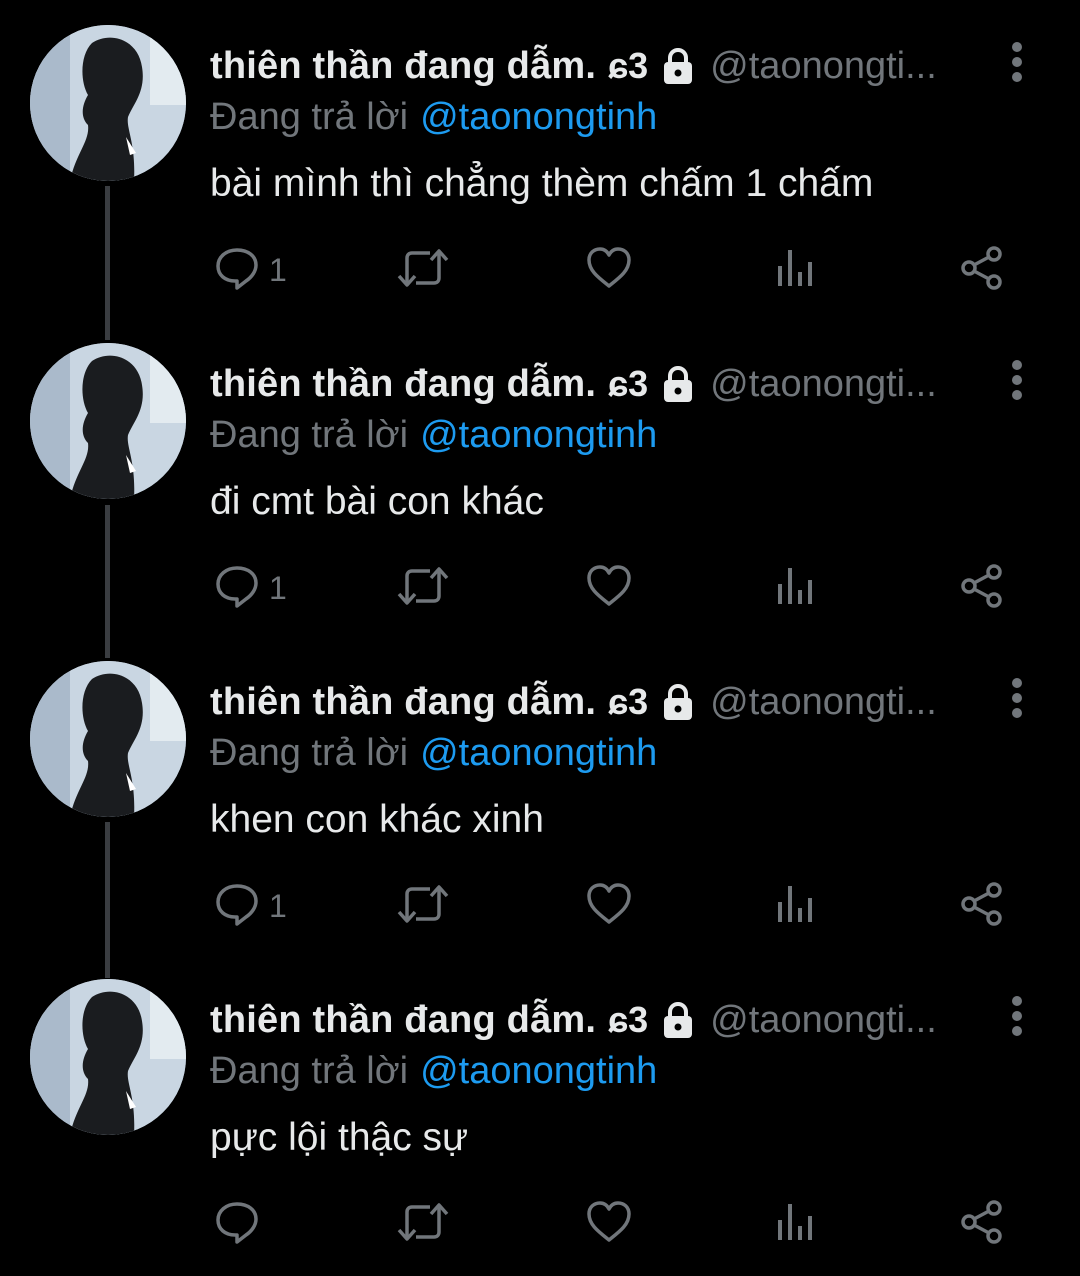  Describe the element at coordinates (377, 819) in the screenshot. I see `tweet-text: khen con khác xinh` at that location.